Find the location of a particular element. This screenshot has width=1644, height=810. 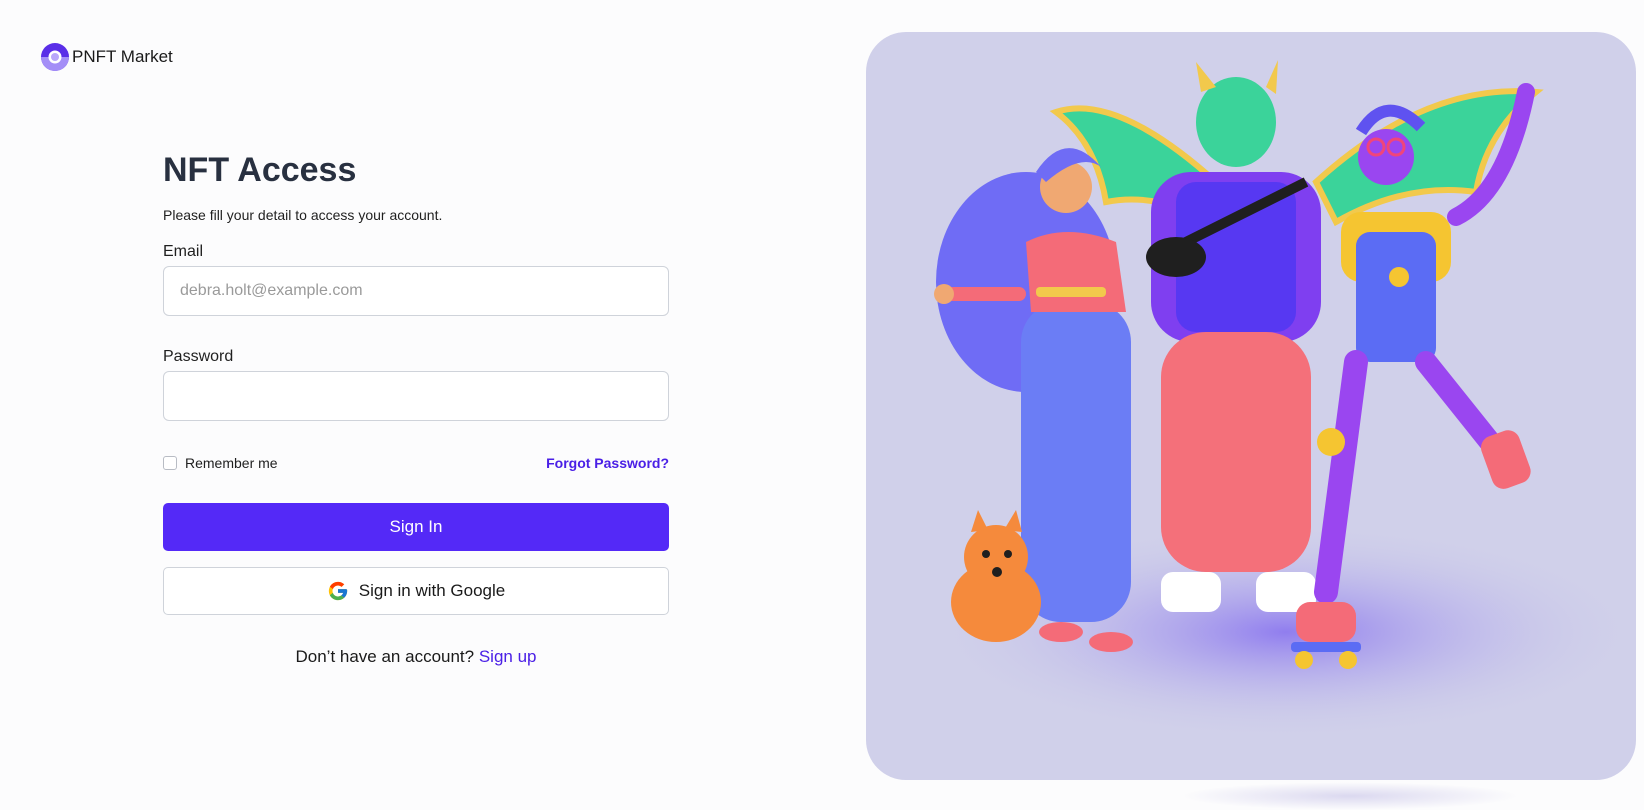

sign-up-link: Sign up is located at coordinates (508, 656).